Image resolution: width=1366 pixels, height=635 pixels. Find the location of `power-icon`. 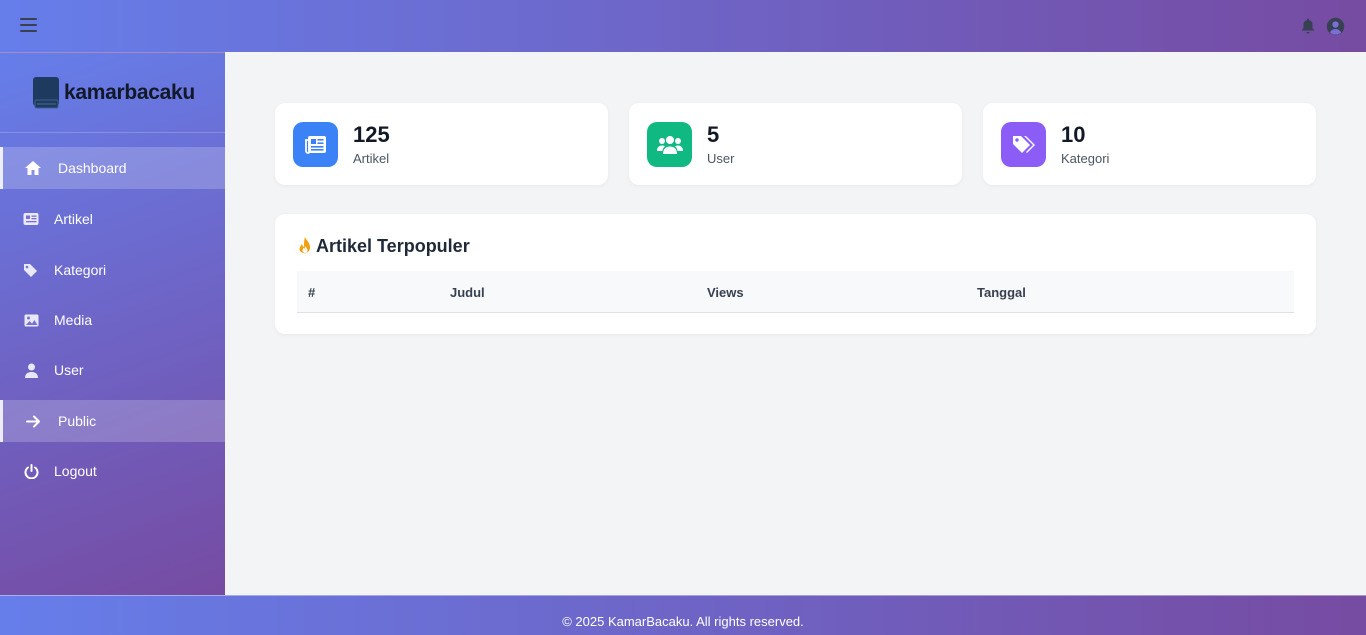

power-icon is located at coordinates (31, 471).